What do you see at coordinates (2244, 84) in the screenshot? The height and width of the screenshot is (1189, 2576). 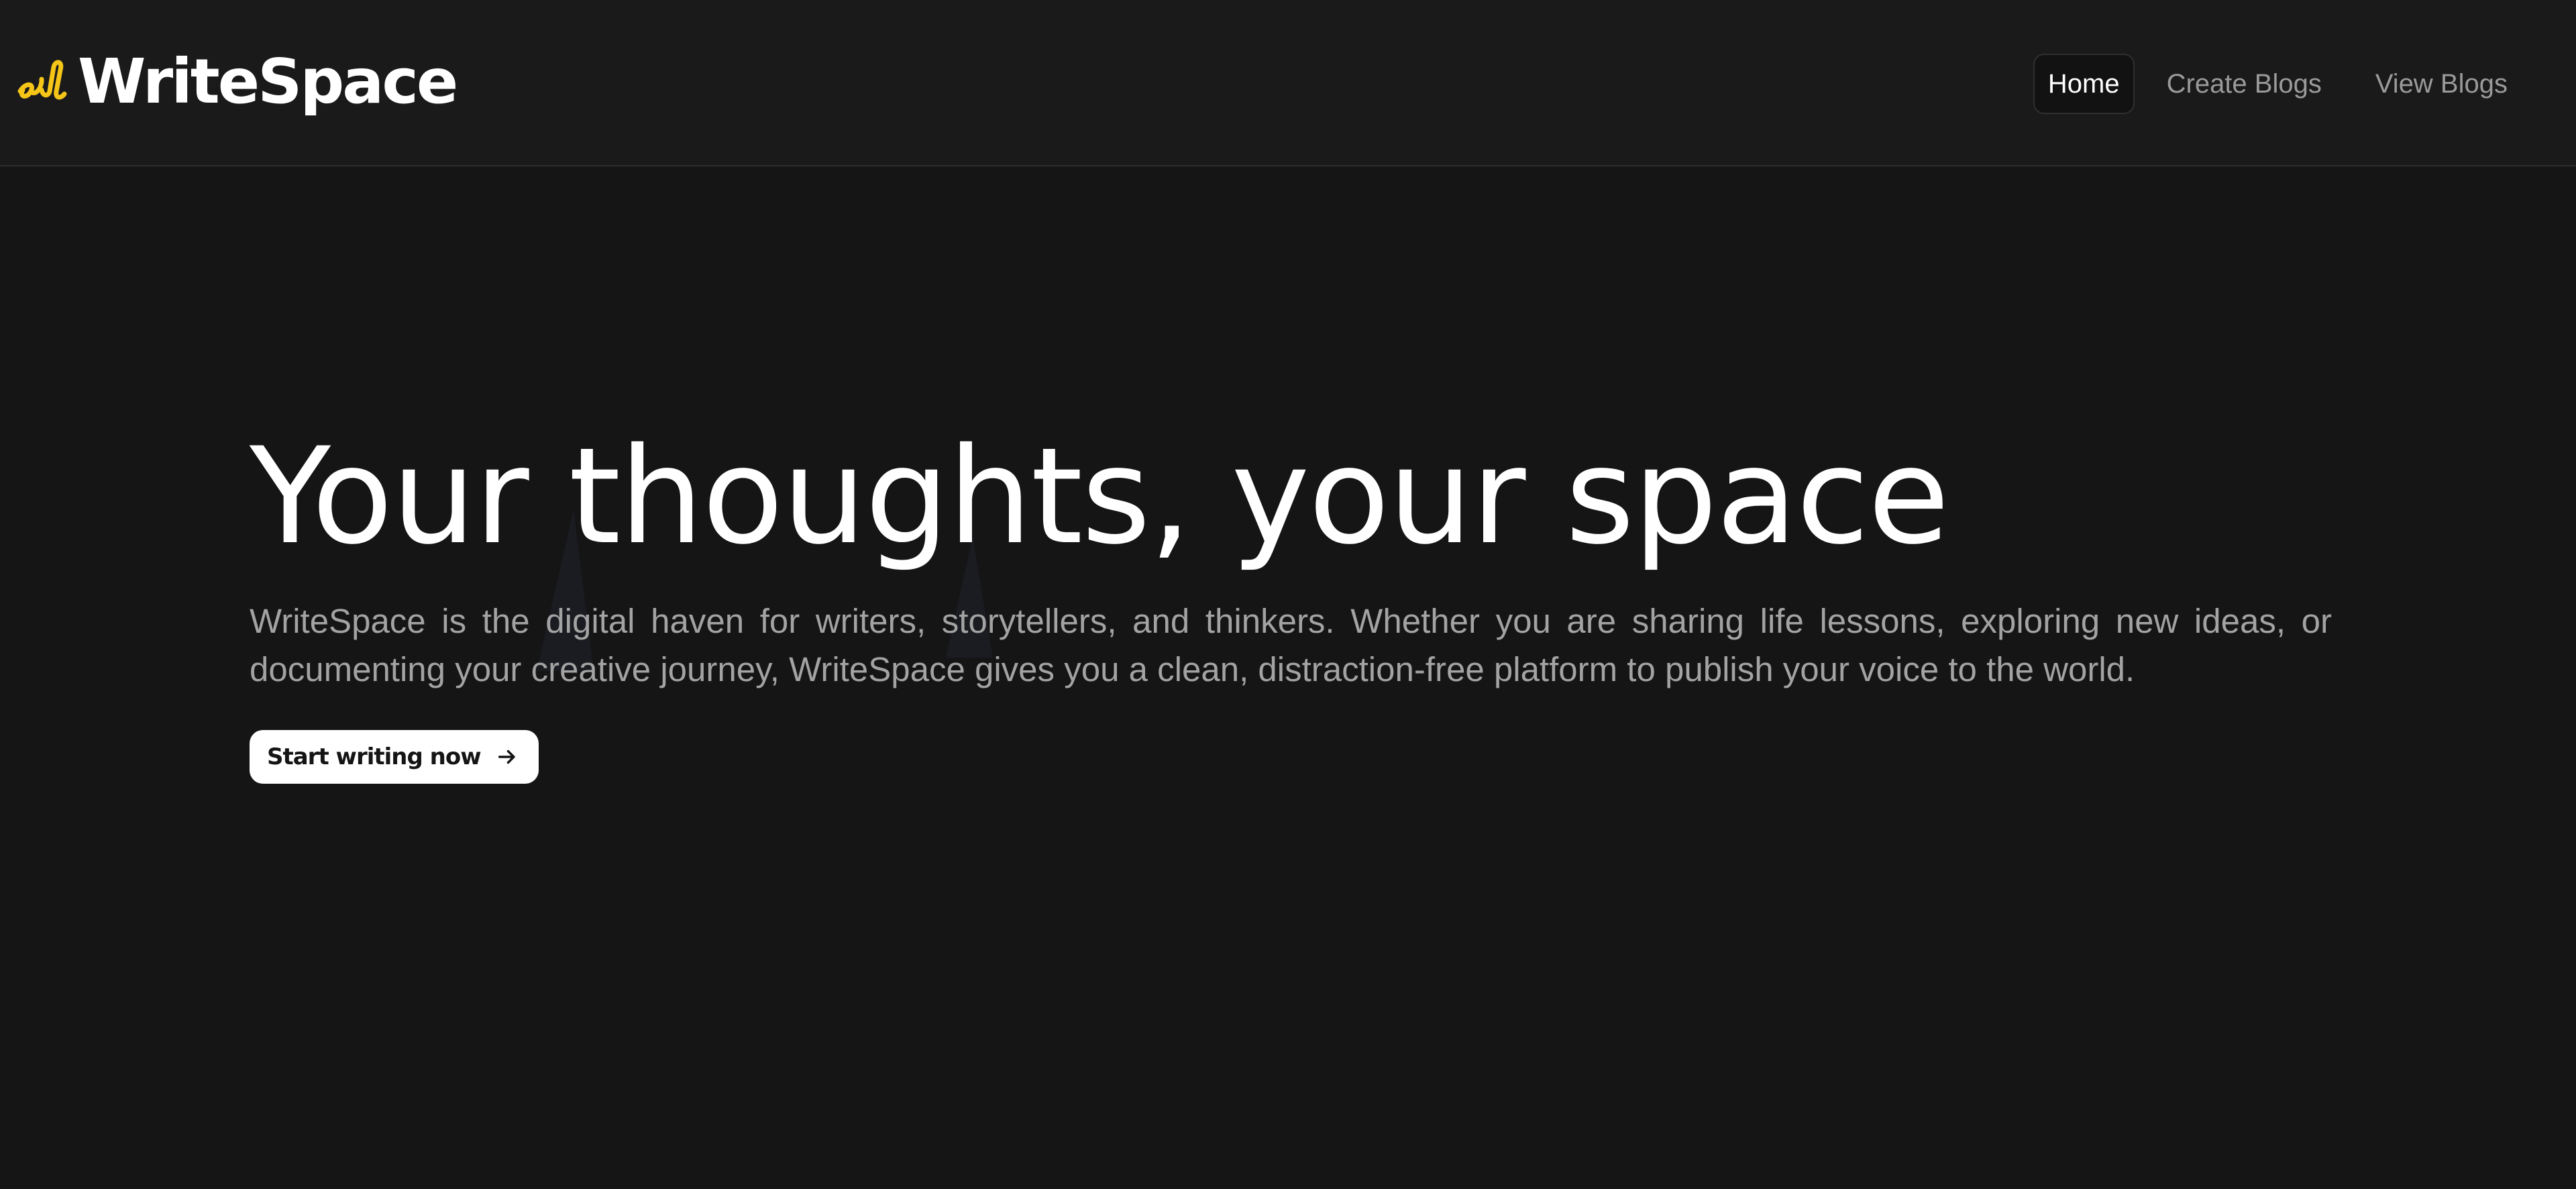 I see `nav-create-blogs-link: Create Blogs` at bounding box center [2244, 84].